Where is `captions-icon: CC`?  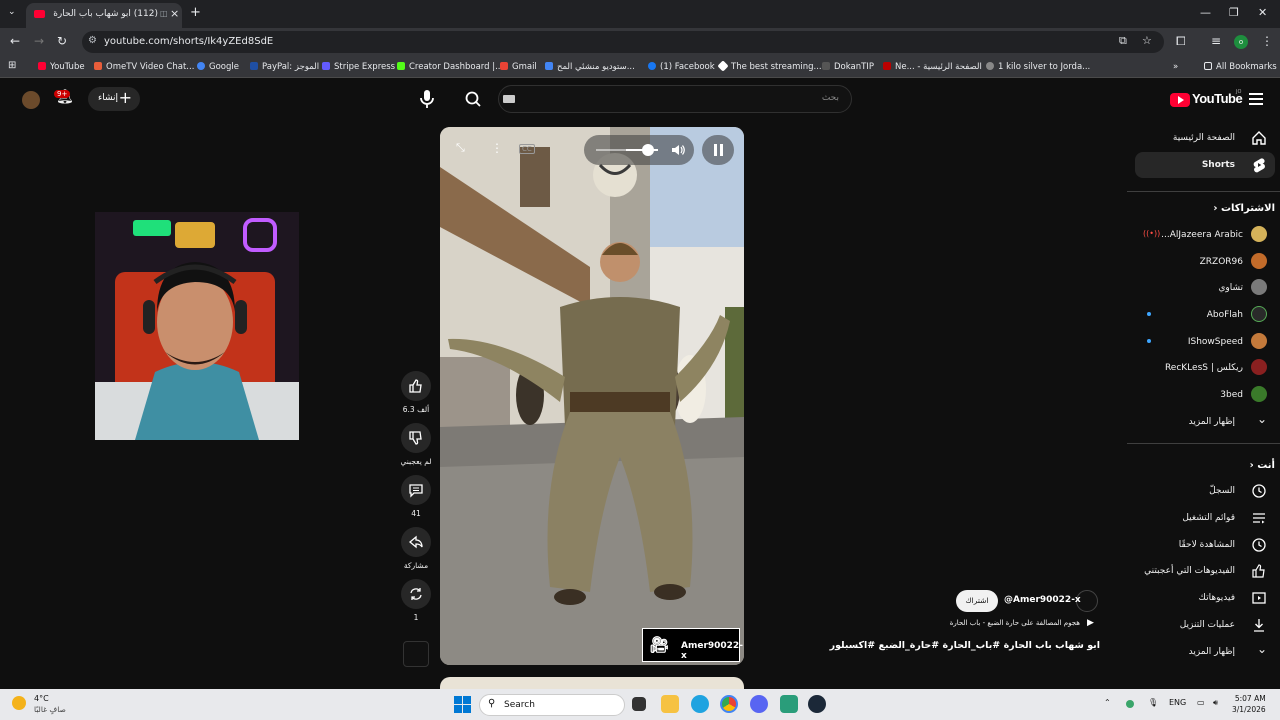
captions-icon: CC is located at coordinates (527, 149).